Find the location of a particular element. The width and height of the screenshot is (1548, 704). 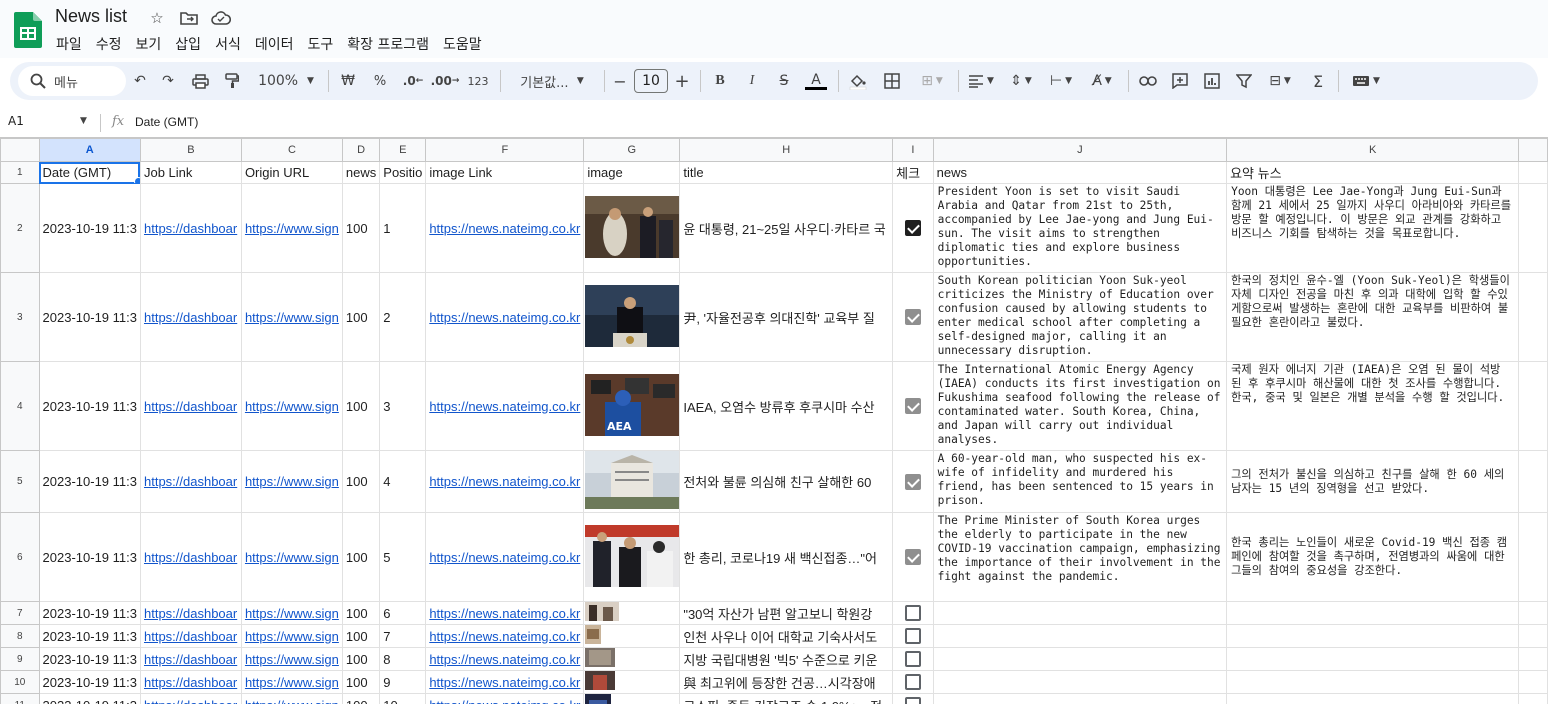

row-header: 4 is located at coordinates (20, 406).